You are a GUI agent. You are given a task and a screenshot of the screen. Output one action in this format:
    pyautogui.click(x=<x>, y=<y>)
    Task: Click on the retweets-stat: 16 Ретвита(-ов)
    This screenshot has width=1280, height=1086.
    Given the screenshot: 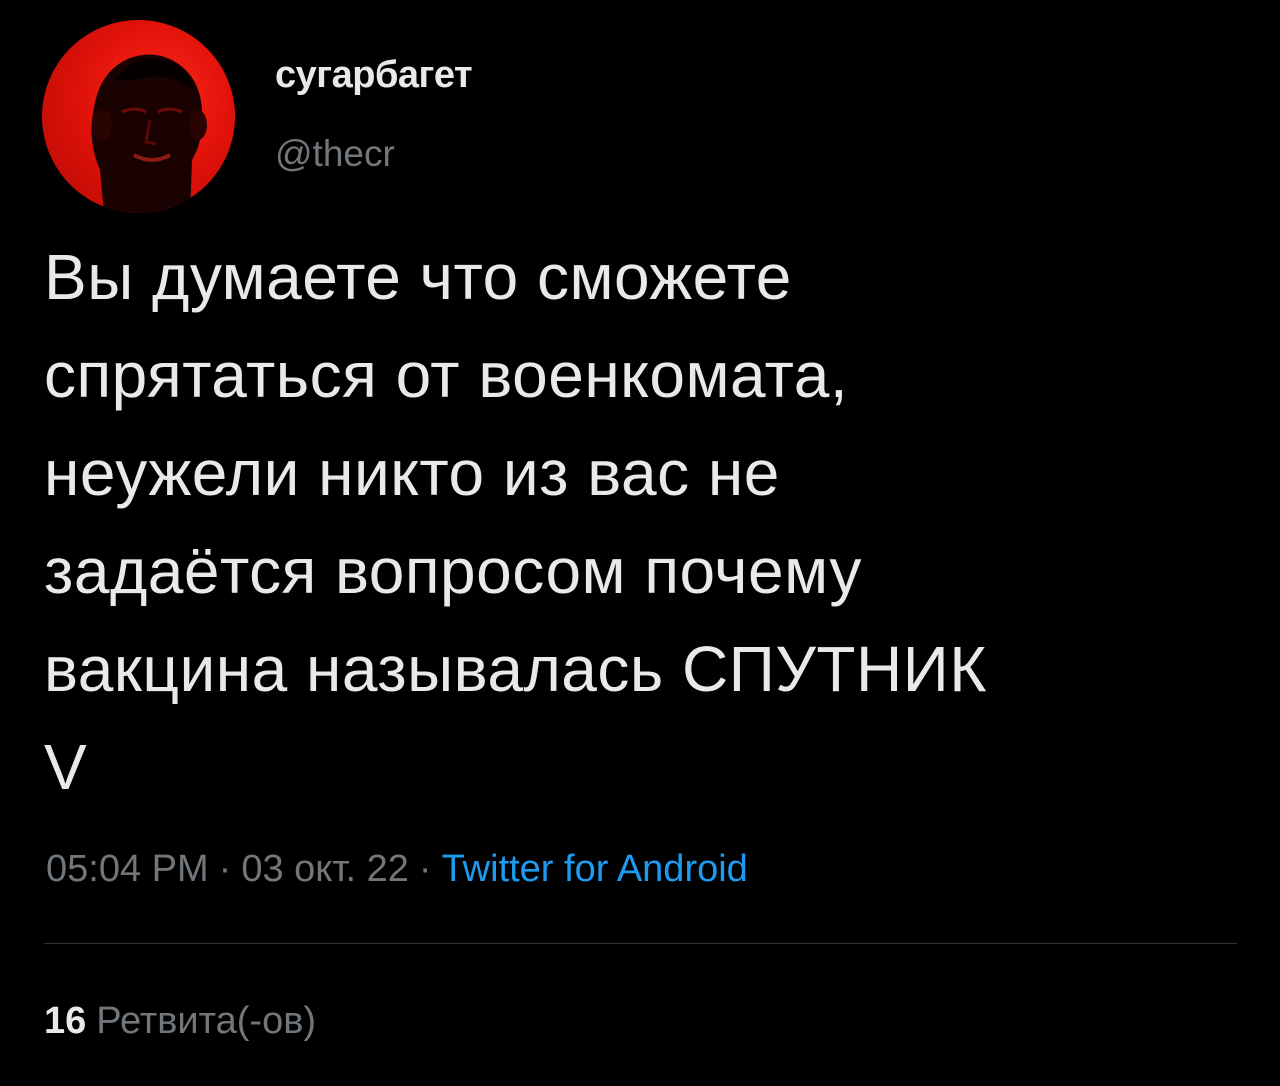 What is the action you would take?
    pyautogui.click(x=180, y=1021)
    